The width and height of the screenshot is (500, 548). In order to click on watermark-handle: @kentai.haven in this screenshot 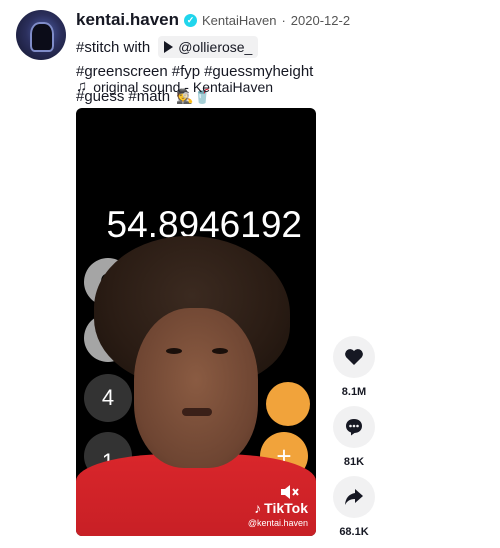, I will do `click(277, 523)`.